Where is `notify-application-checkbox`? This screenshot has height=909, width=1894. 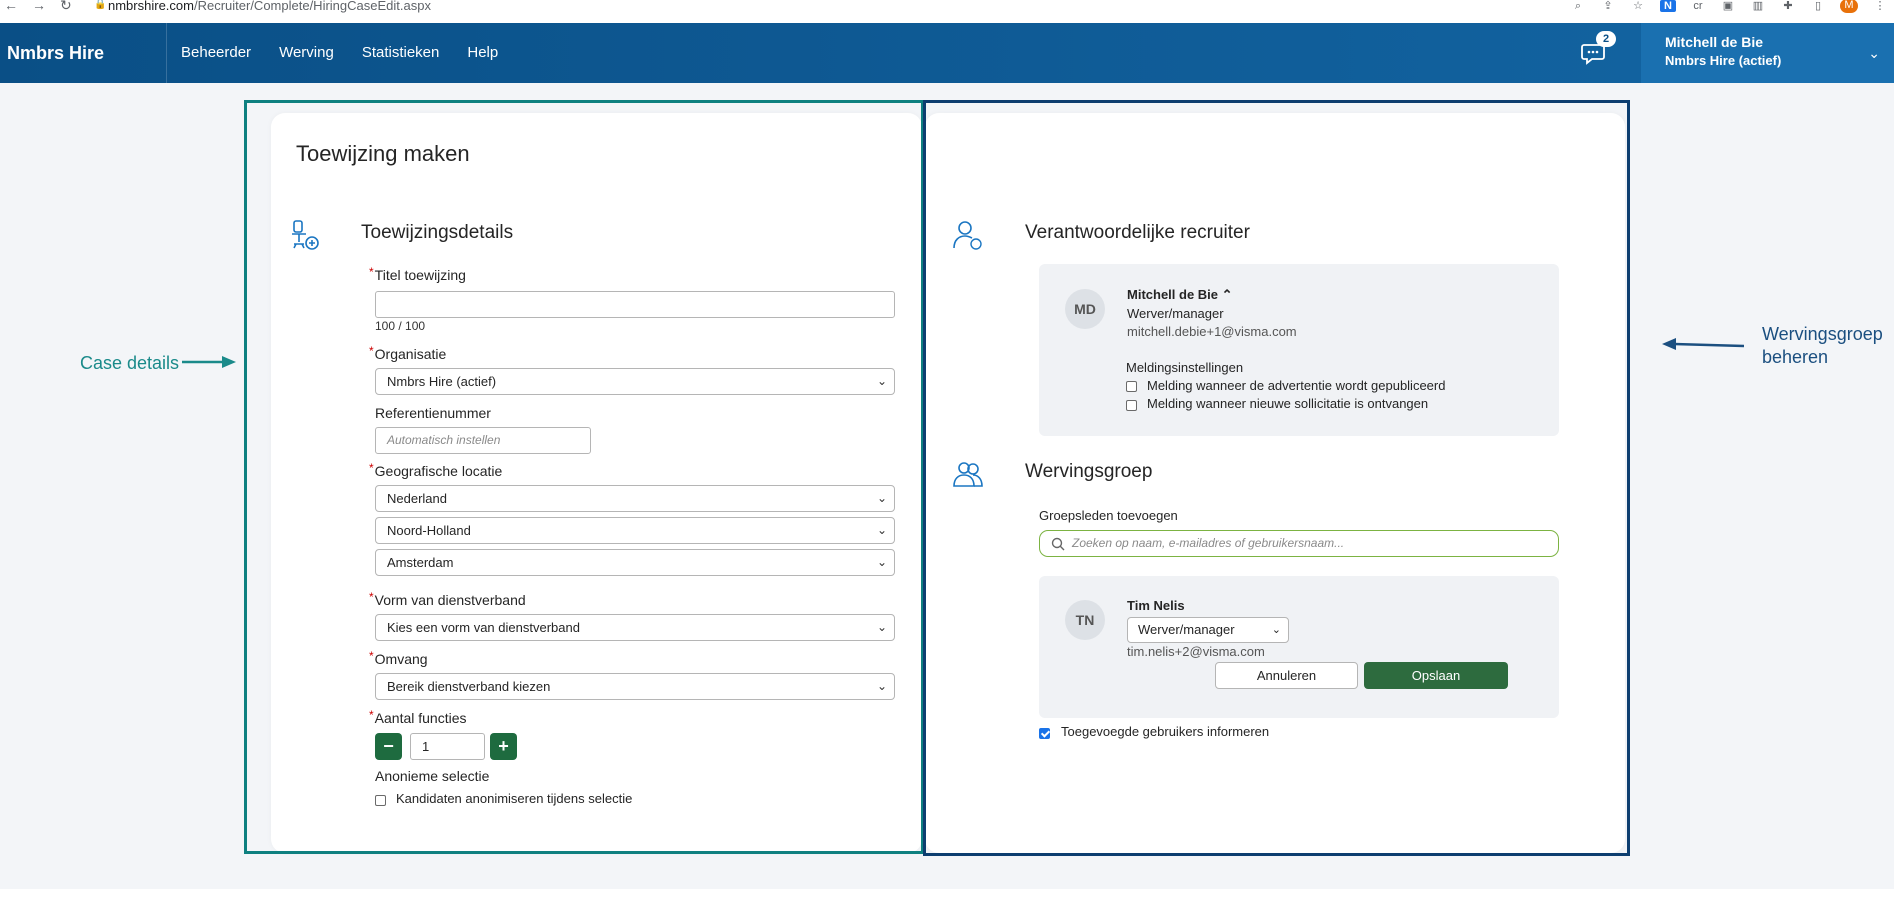
notify-application-checkbox is located at coordinates (1131, 405).